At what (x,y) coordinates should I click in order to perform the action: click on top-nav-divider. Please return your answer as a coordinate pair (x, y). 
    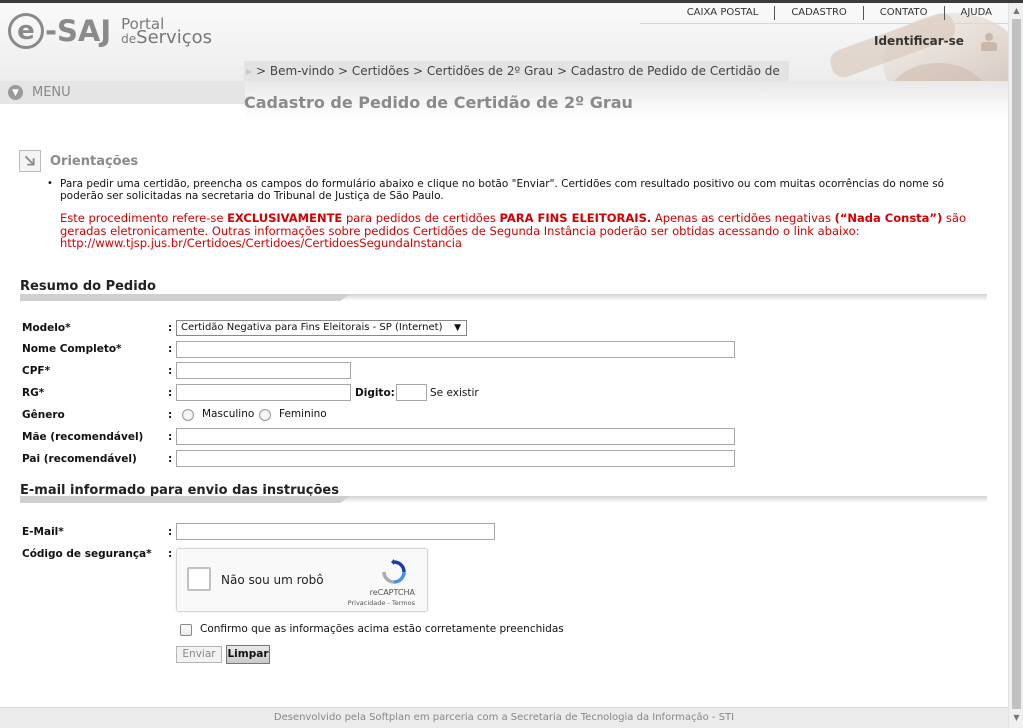
    Looking at the image, I should click on (824, 23).